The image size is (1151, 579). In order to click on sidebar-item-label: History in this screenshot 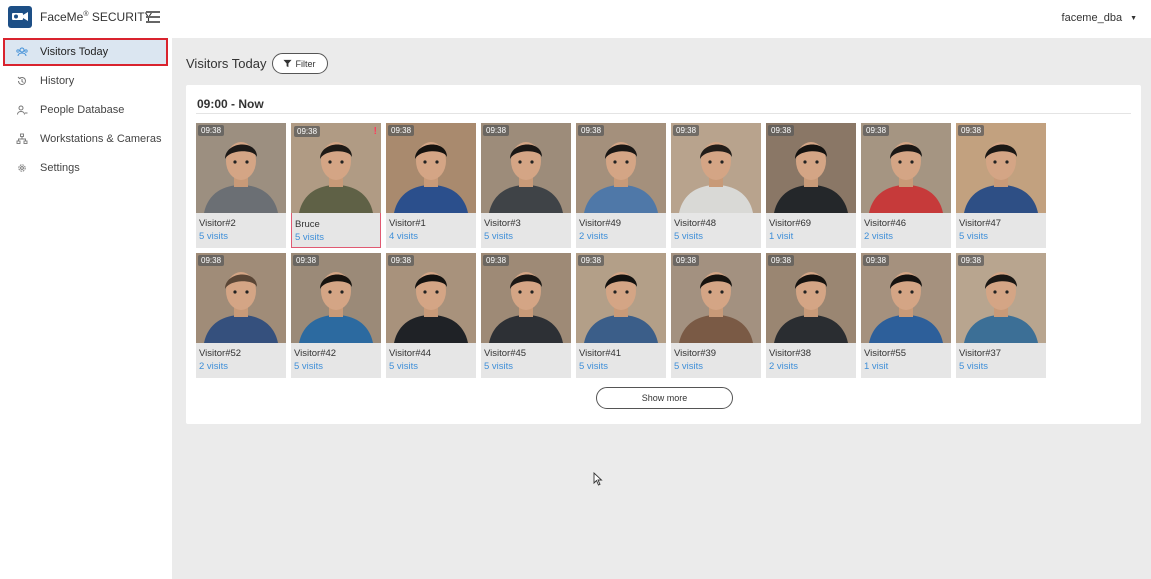, I will do `click(57, 80)`.